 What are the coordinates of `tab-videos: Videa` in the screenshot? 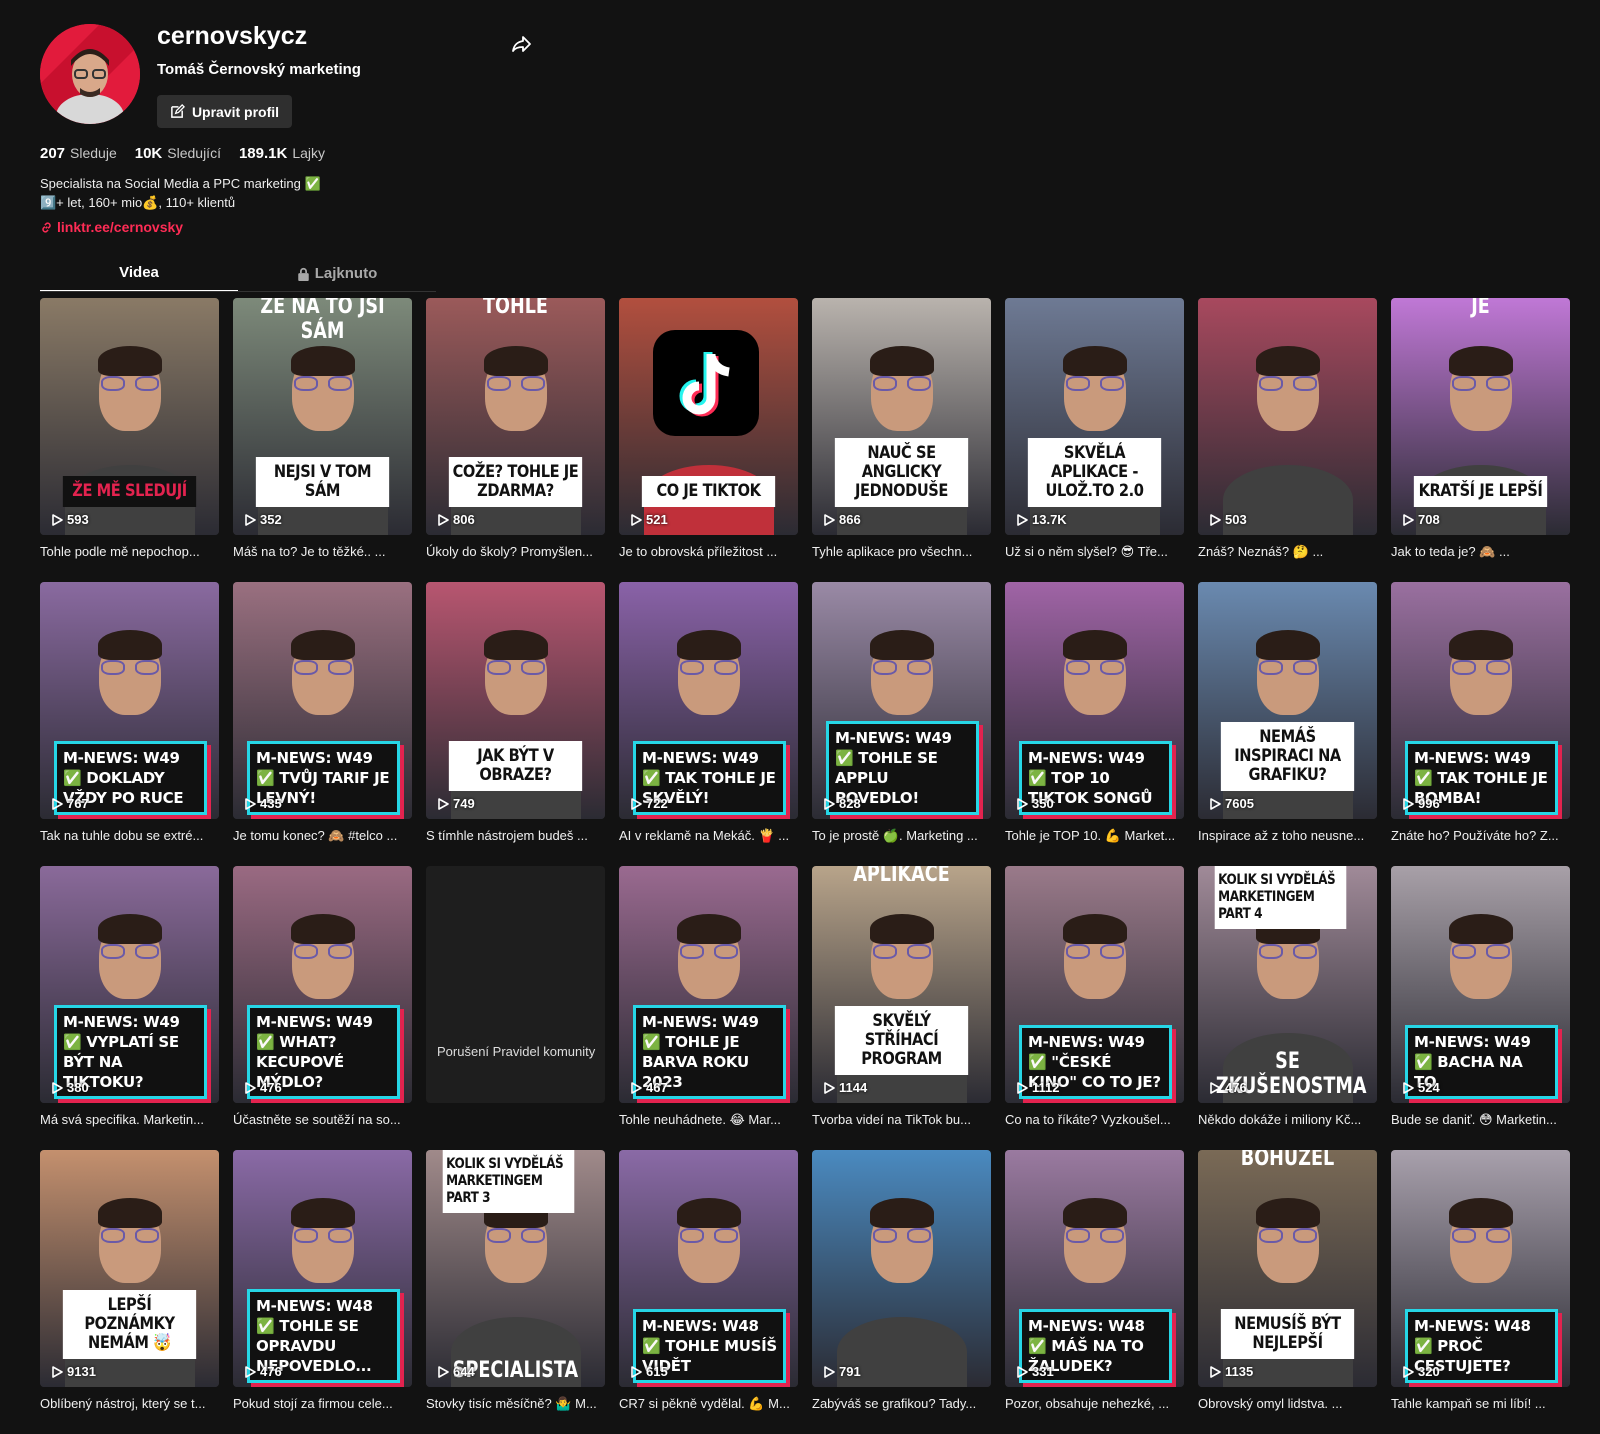 It's located at (139, 275).